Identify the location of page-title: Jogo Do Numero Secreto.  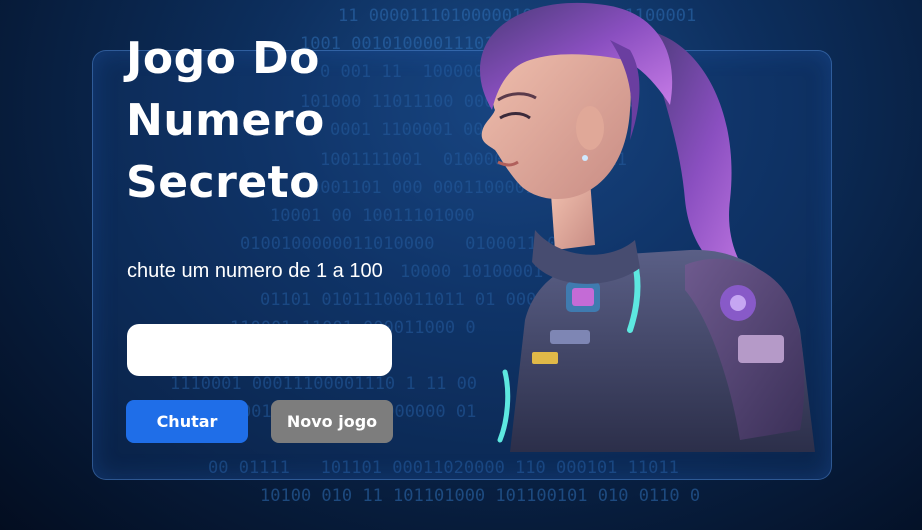
(225, 120).